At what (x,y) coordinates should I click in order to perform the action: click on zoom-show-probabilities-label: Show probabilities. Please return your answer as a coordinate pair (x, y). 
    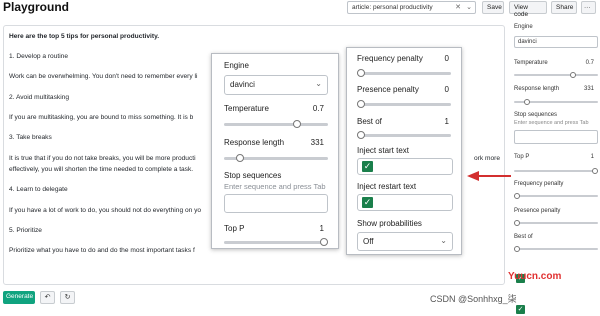
    Looking at the image, I should click on (389, 223).